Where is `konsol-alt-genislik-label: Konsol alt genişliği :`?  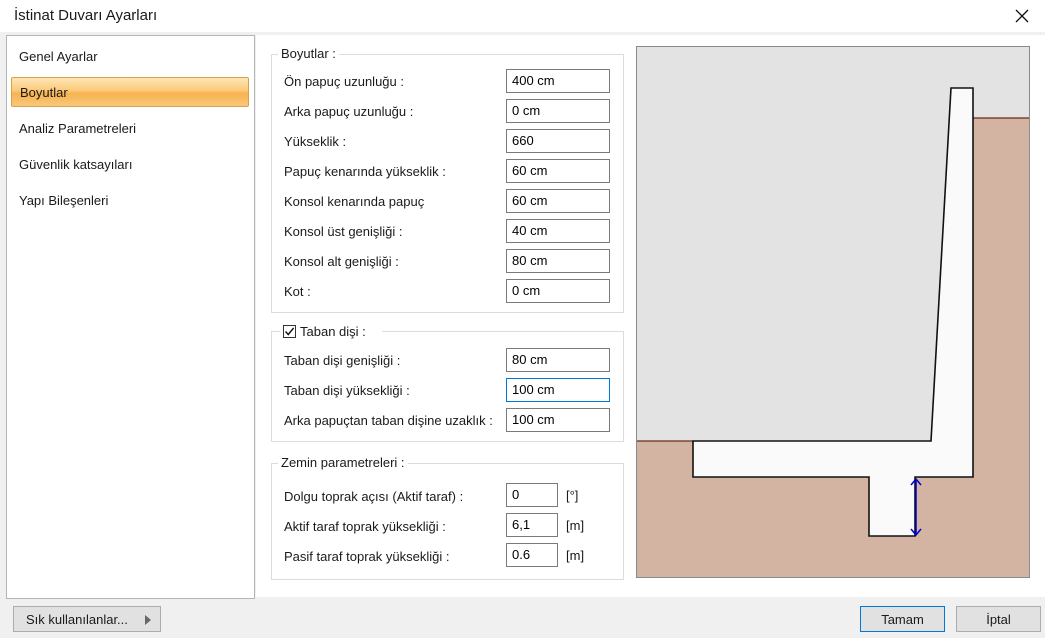
konsol-alt-genislik-label: Konsol alt genişliği : is located at coordinates (341, 261).